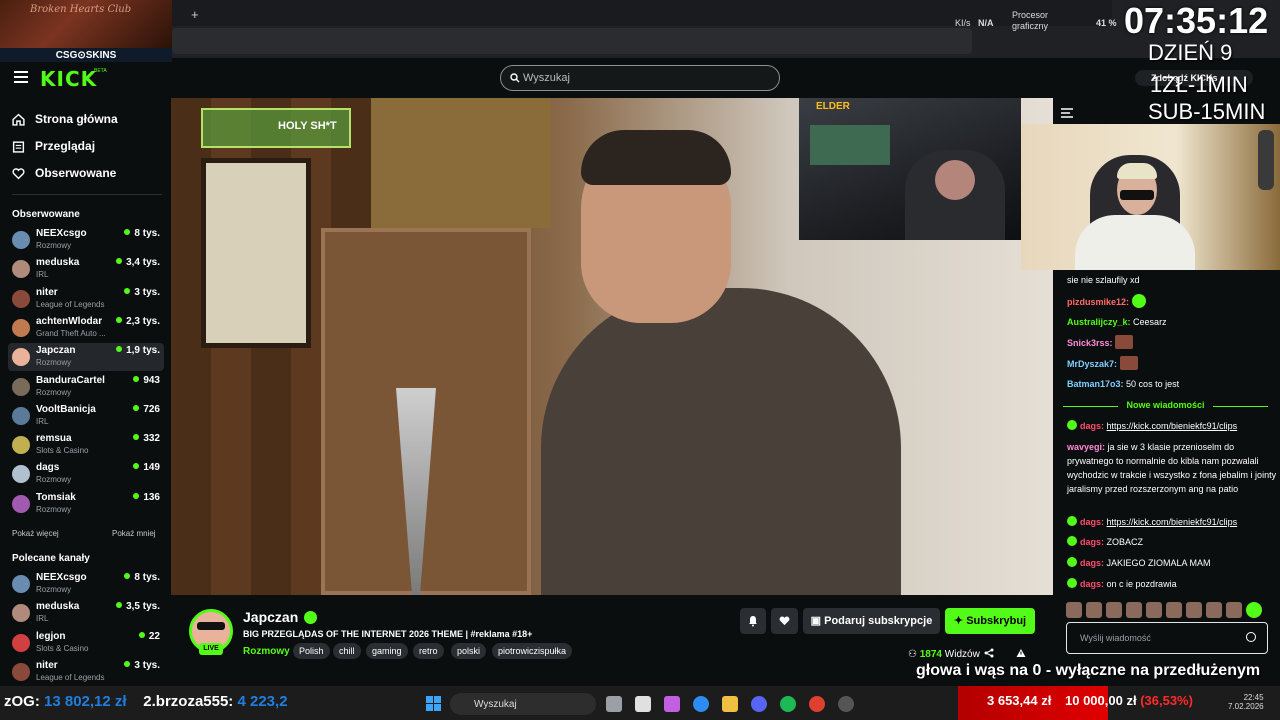 The height and width of the screenshot is (720, 1280). What do you see at coordinates (672, 704) in the screenshot?
I see `copilot-icon` at bounding box center [672, 704].